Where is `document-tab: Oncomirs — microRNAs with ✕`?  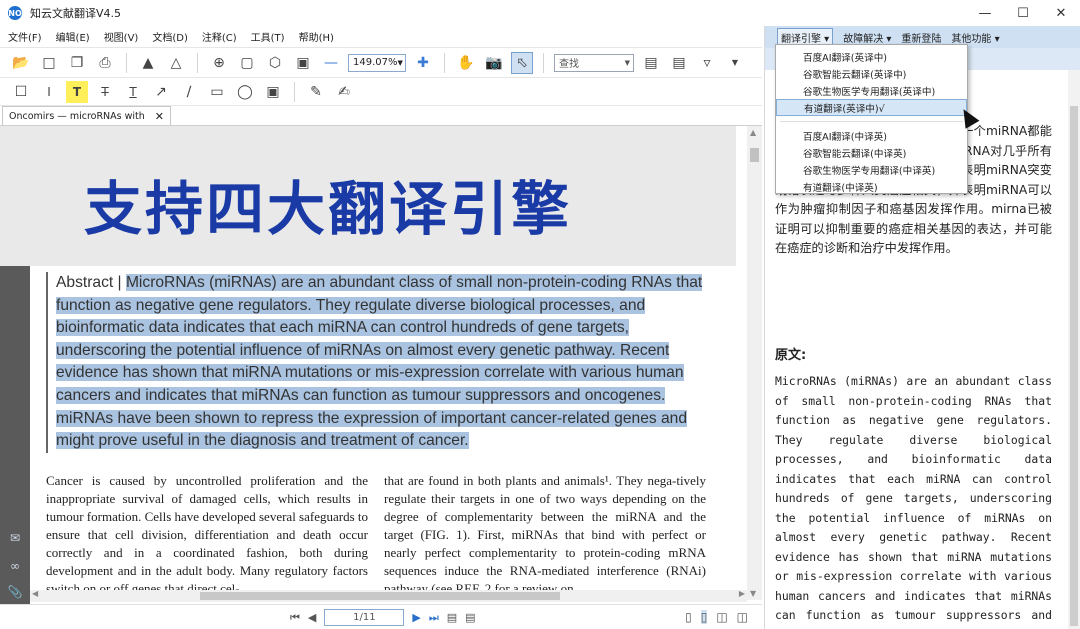 document-tab: Oncomirs — microRNAs with ✕ is located at coordinates (86, 115).